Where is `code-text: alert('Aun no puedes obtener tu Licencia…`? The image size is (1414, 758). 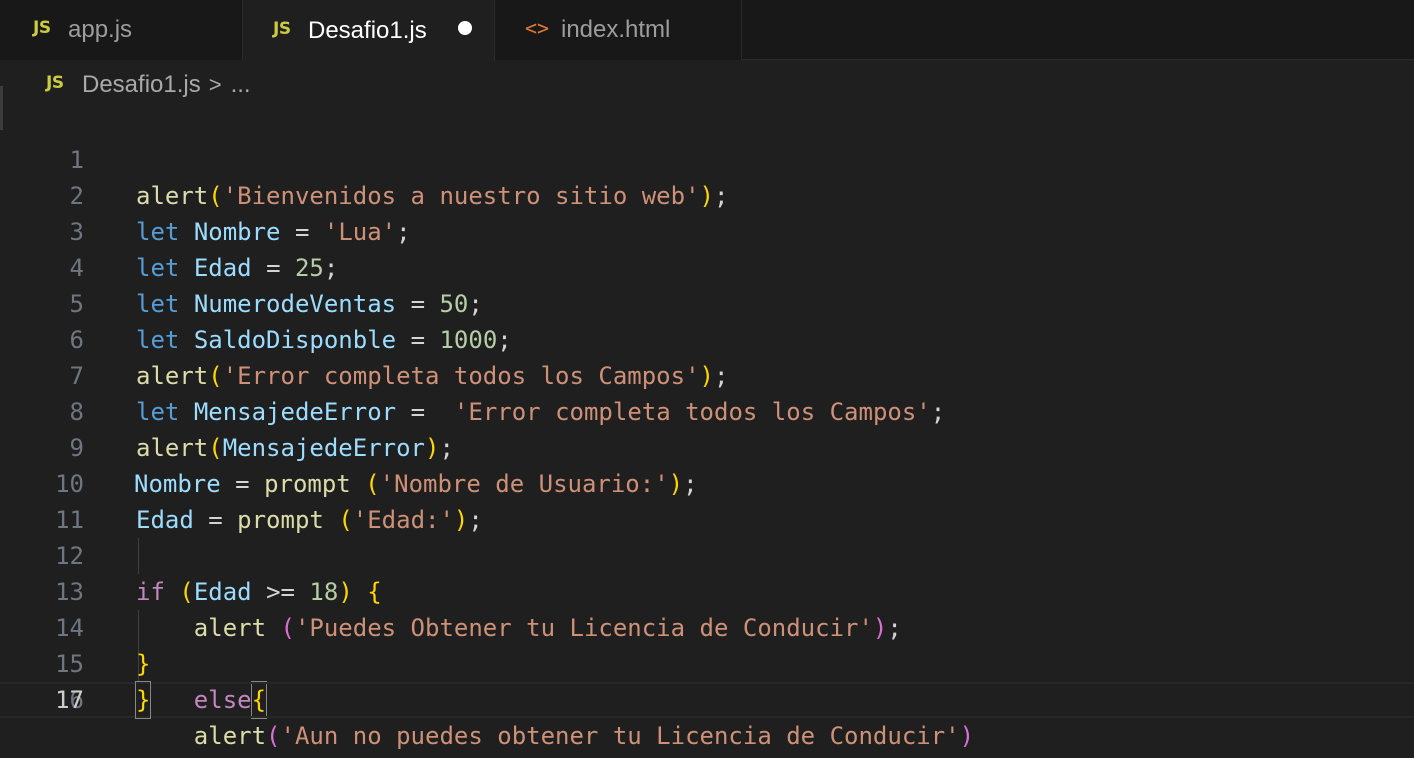
code-text: alert('Aun no puedes obtener tu Licencia… is located at coordinates (584, 736).